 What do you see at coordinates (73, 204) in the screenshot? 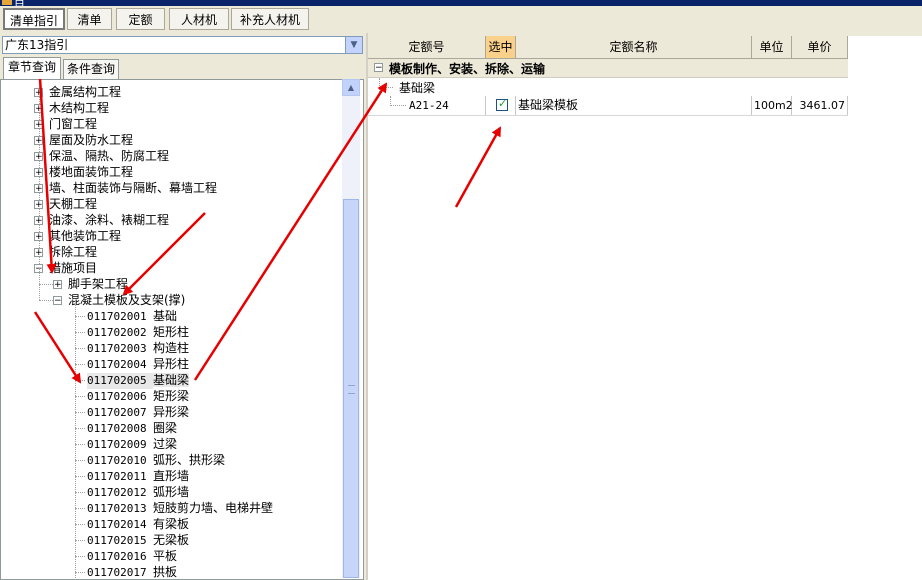
I see `tree-node-label: 天棚工程` at bounding box center [73, 204].